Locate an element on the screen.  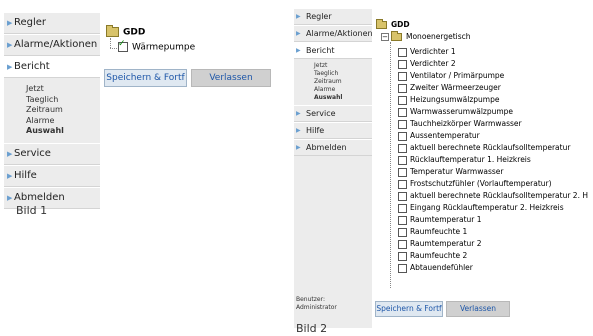
tree-leaf: Temperatur Warmwasser is located at coordinates (493, 172).